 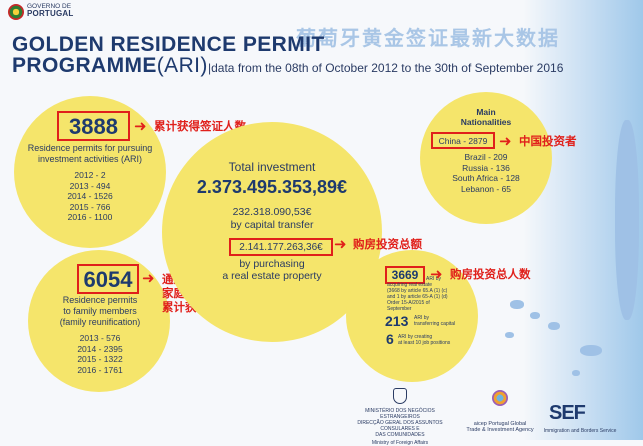 What do you see at coordinates (272, 212) in the screenshot?
I see `capital-transfer-value: 232.318.090,53€` at bounding box center [272, 212].